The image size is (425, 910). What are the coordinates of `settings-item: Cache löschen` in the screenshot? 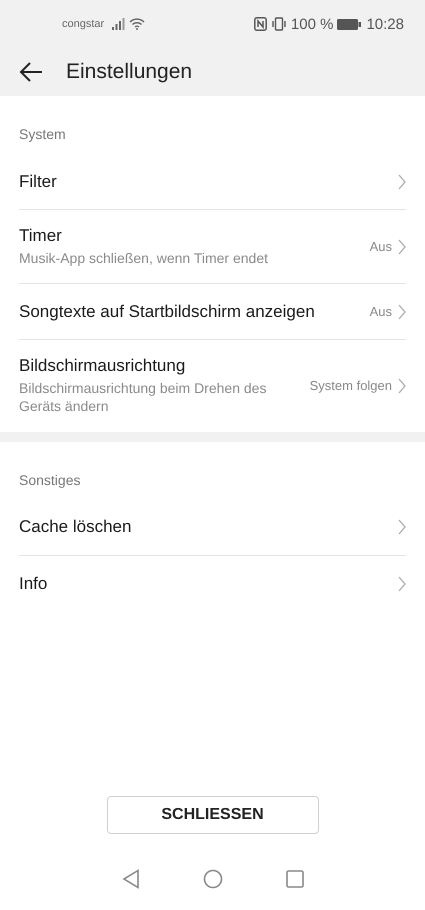 It's located at (212, 528).